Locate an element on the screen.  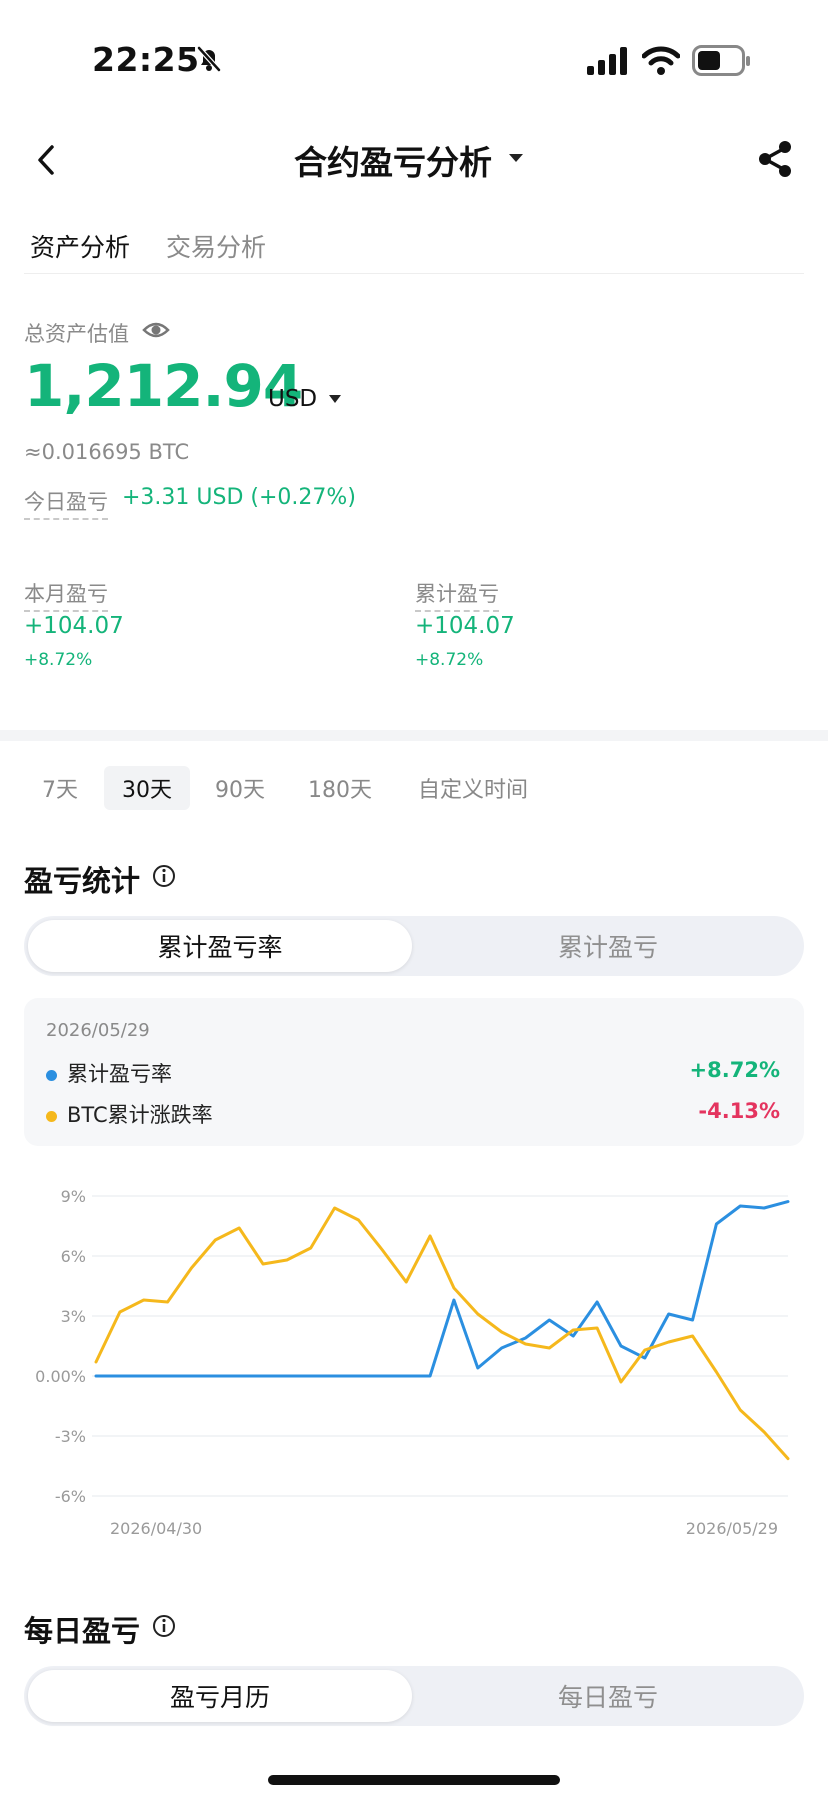
y-tick-label: 0.00% is located at coordinates (60, 1376).